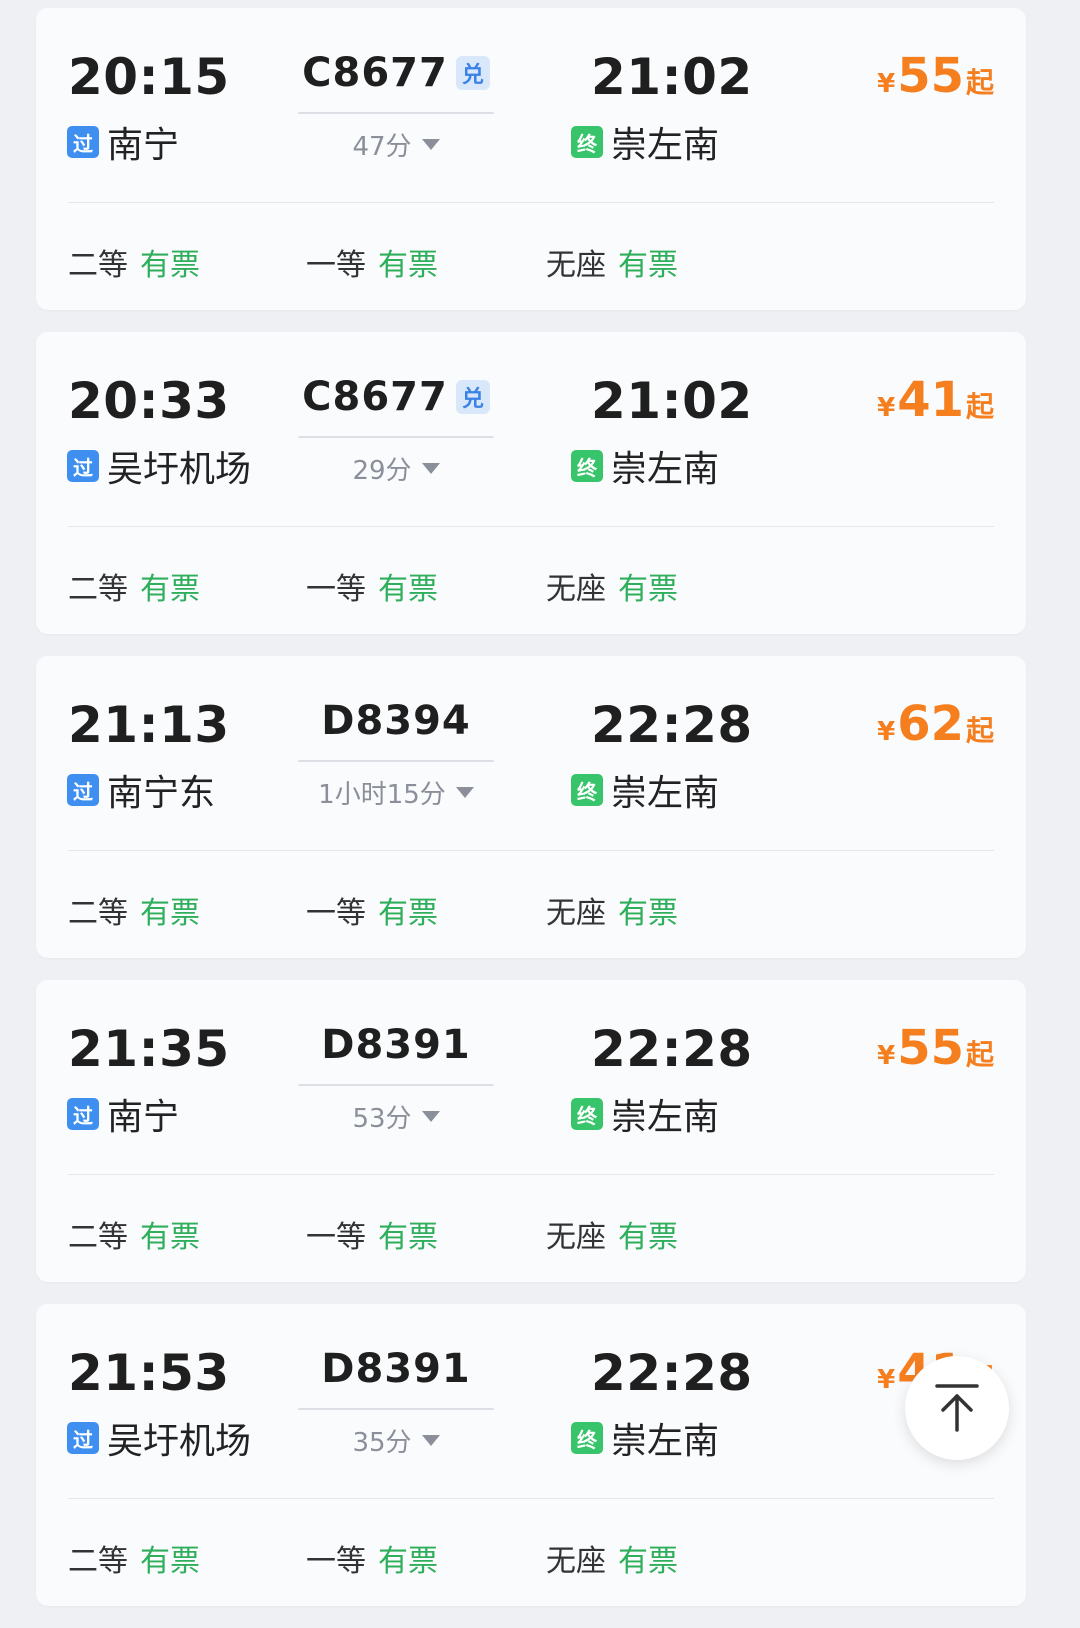 This screenshot has width=1080, height=1628. What do you see at coordinates (149, 1049) in the screenshot?
I see `departure-time: 21:35` at bounding box center [149, 1049].